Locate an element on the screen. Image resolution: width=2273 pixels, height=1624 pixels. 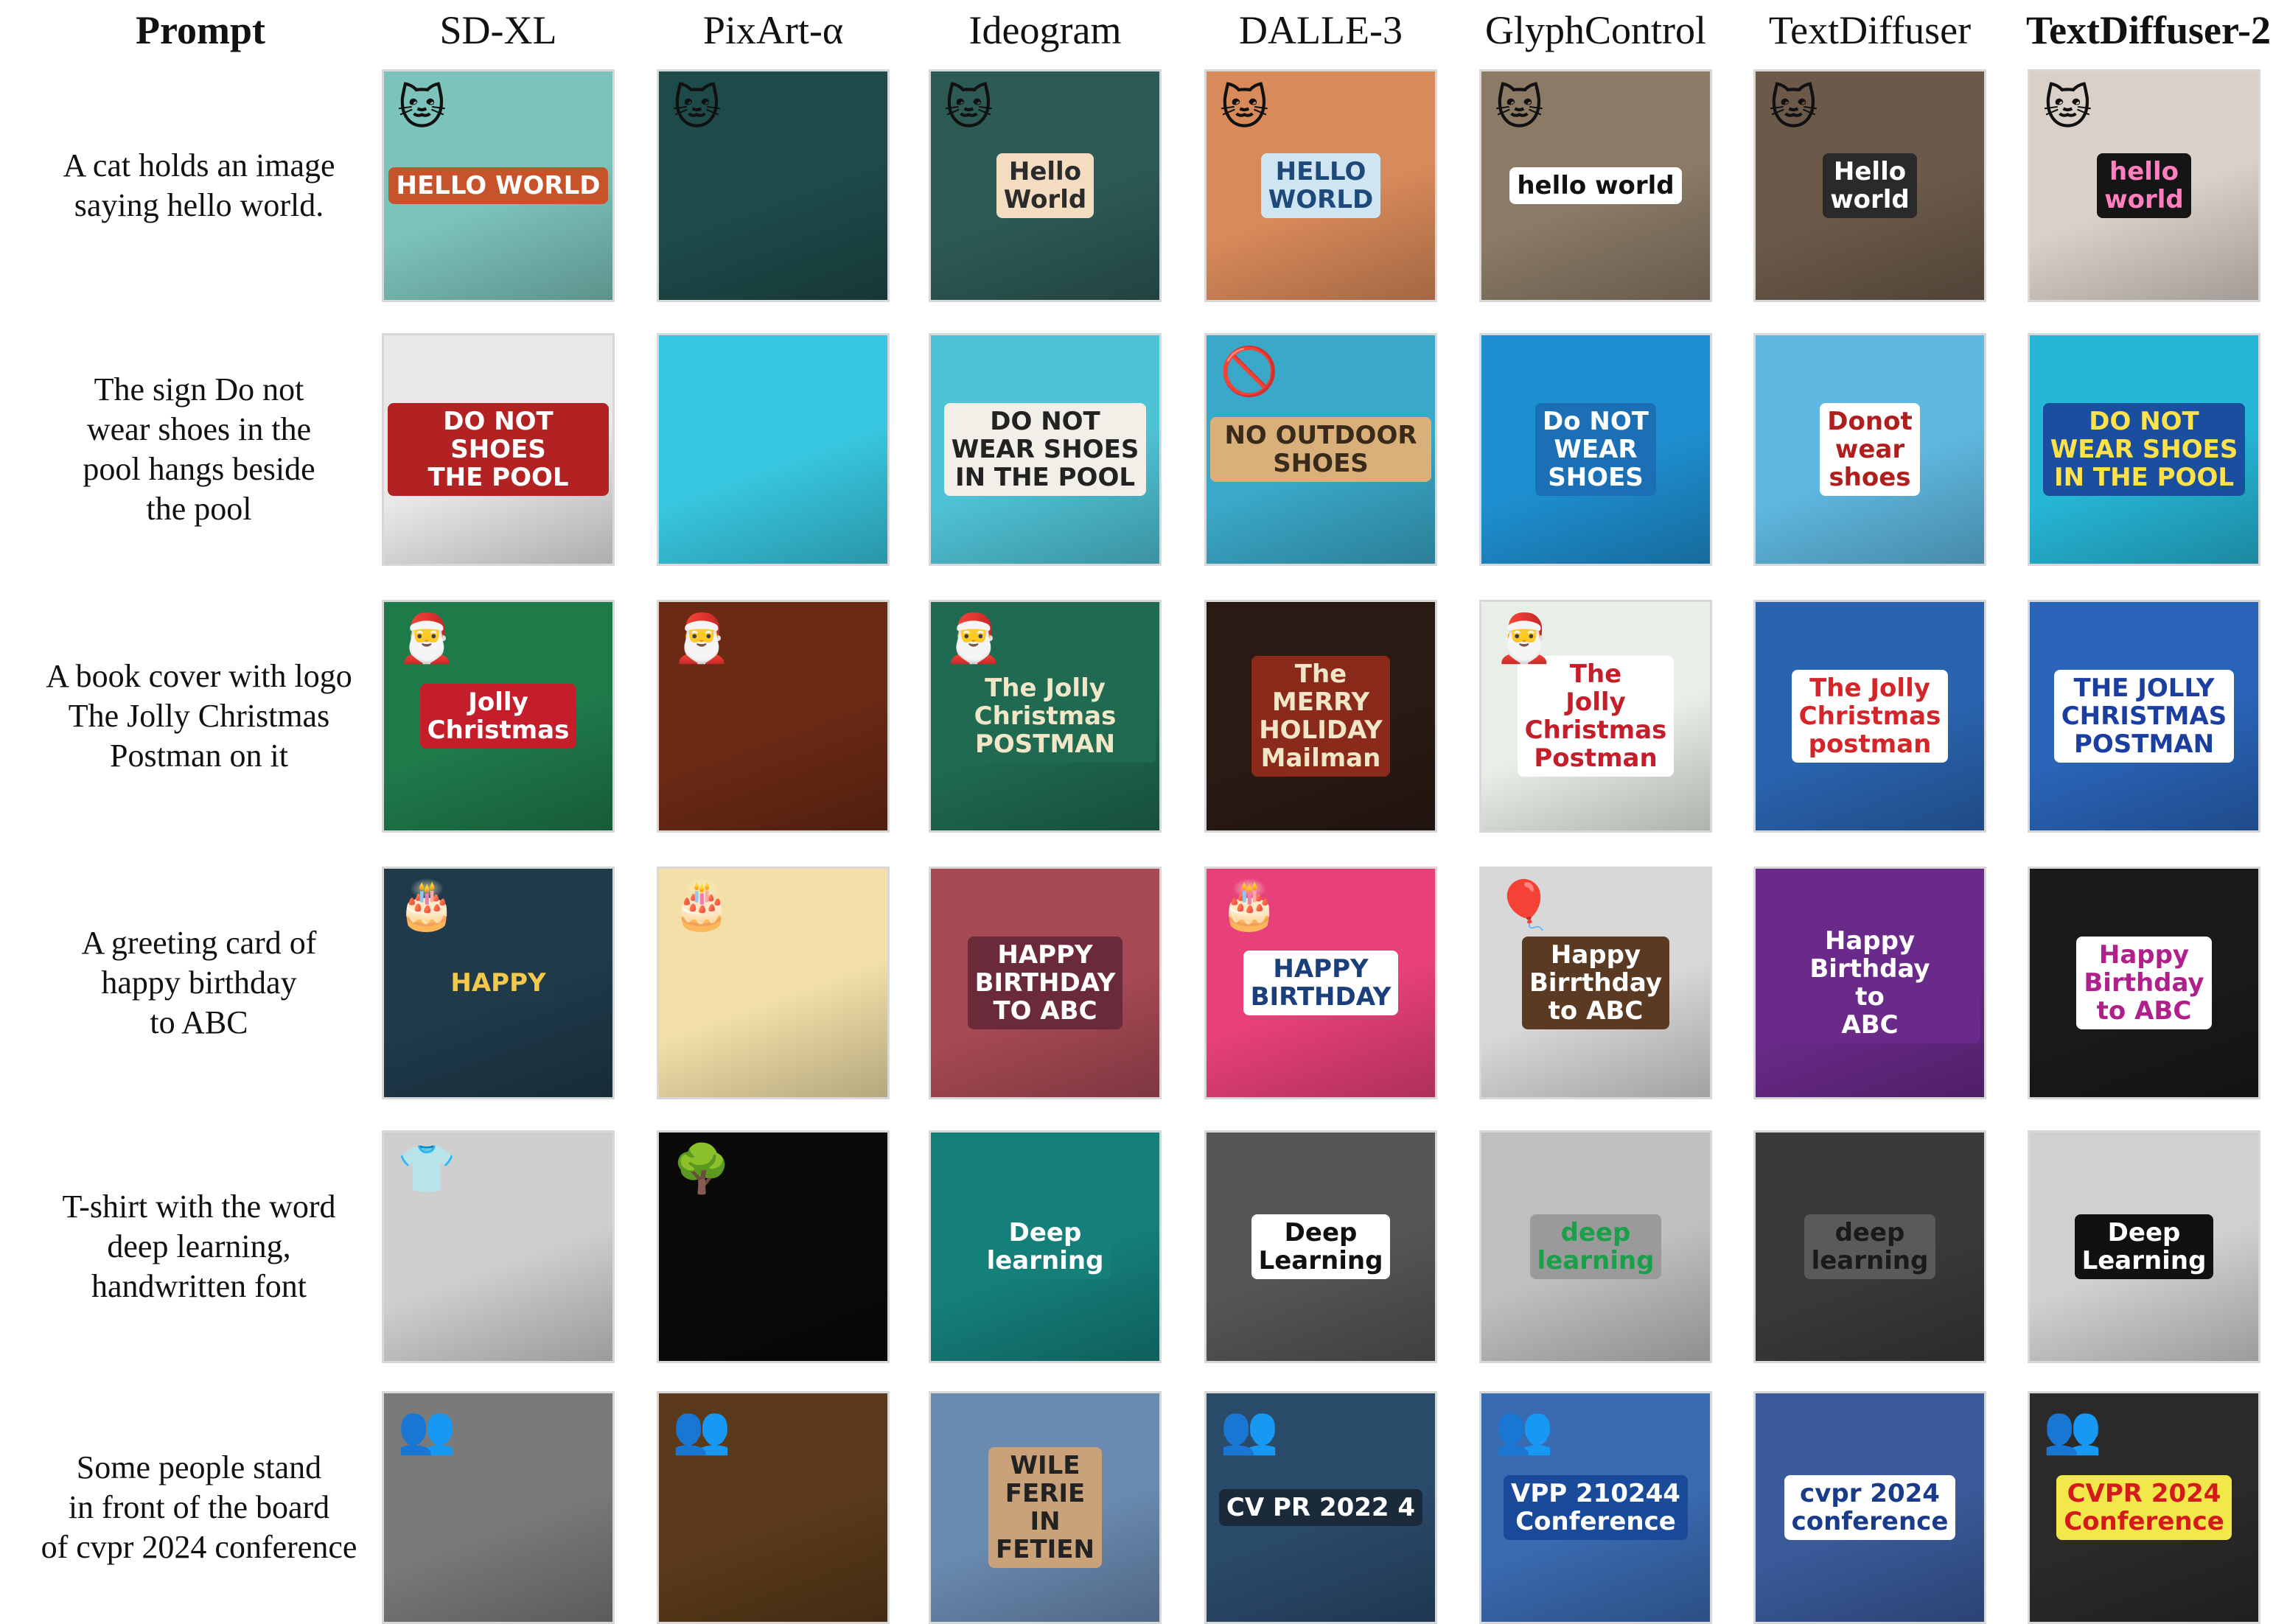
rendered-image-text: Happy Birrthday to ABC is located at coordinates (1595, 983).